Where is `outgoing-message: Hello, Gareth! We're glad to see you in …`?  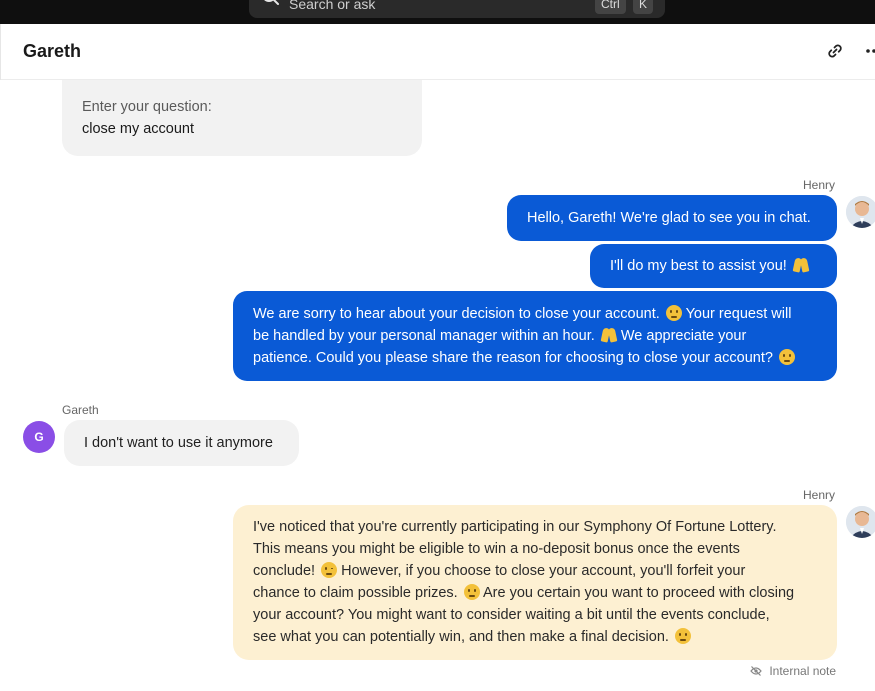
outgoing-message: Hello, Gareth! We're glad to see you in … is located at coordinates (672, 218).